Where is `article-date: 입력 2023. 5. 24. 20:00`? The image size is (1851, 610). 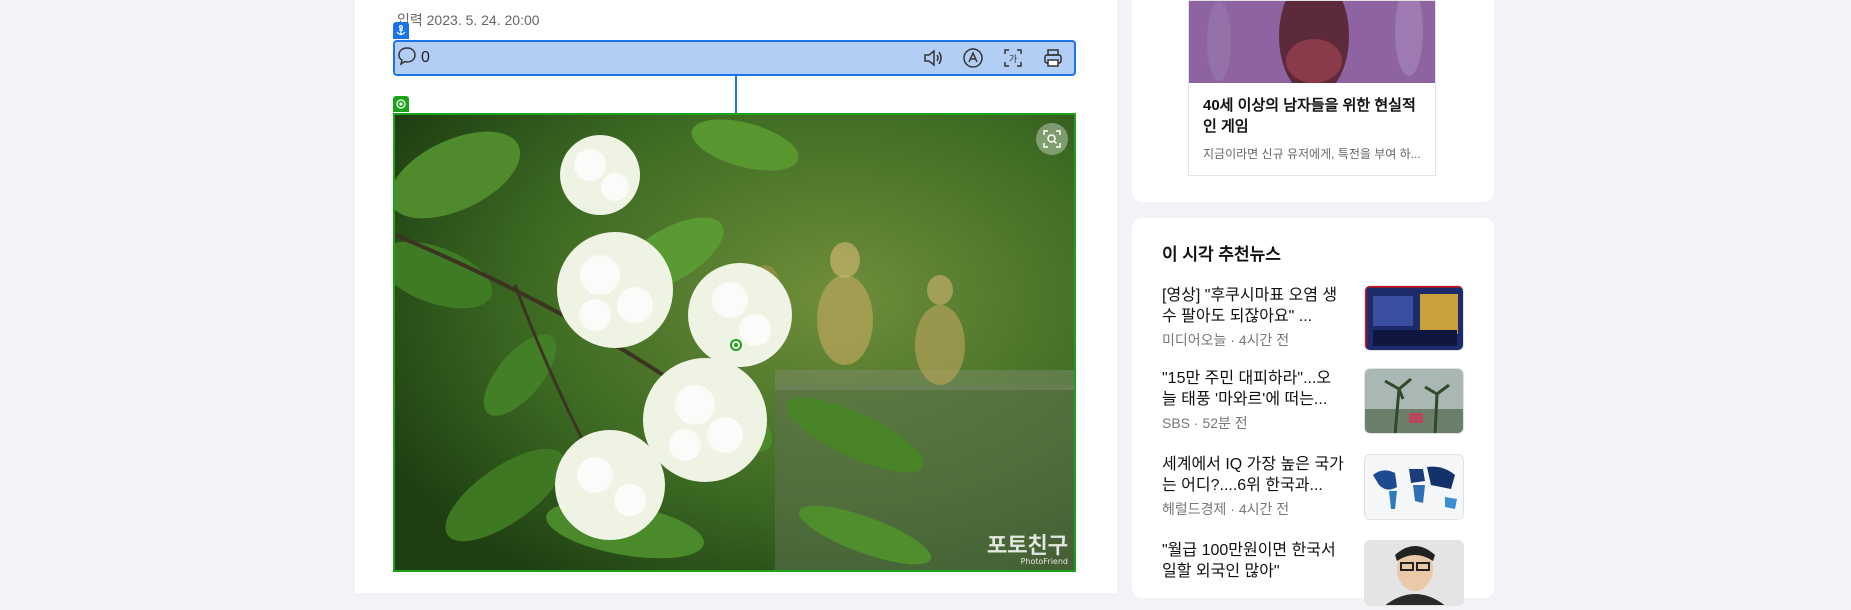 article-date: 입력 2023. 5. 24. 20:00 is located at coordinates (468, 20).